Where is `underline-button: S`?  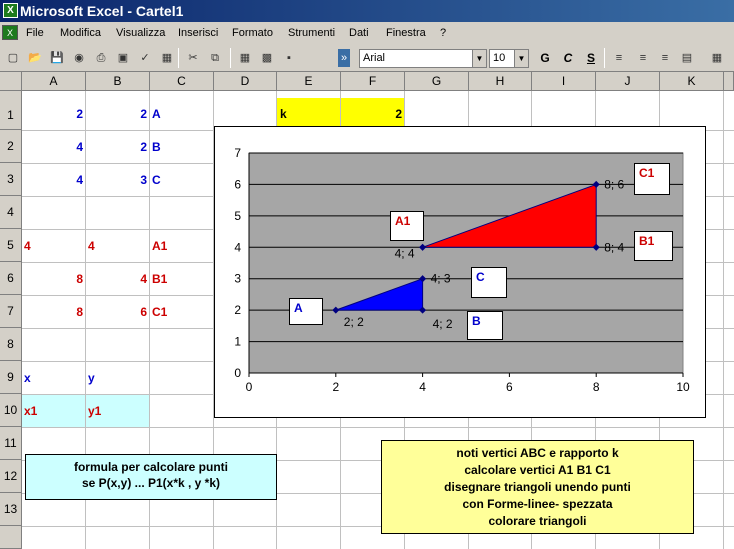
underline-button: S is located at coordinates (591, 58).